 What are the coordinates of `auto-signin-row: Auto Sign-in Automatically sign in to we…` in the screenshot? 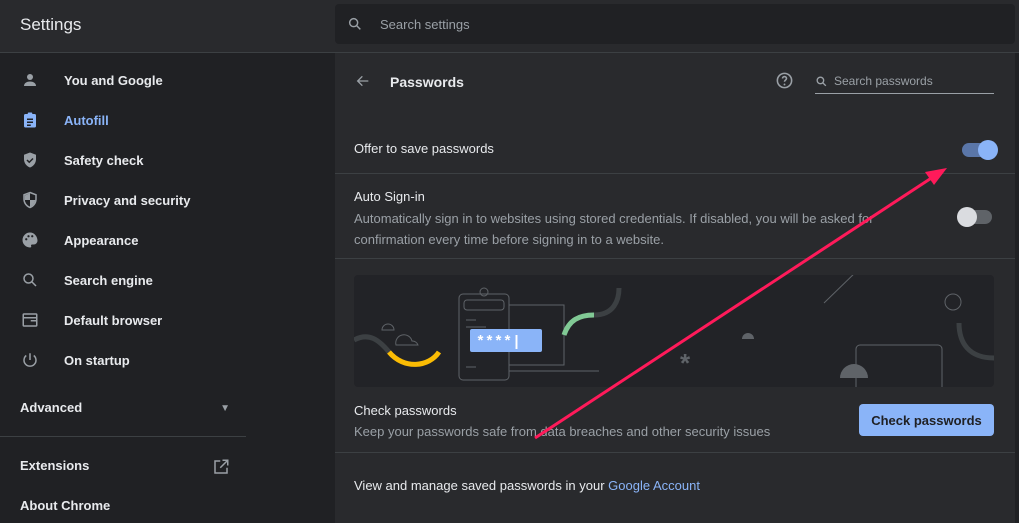 It's located at (674, 219).